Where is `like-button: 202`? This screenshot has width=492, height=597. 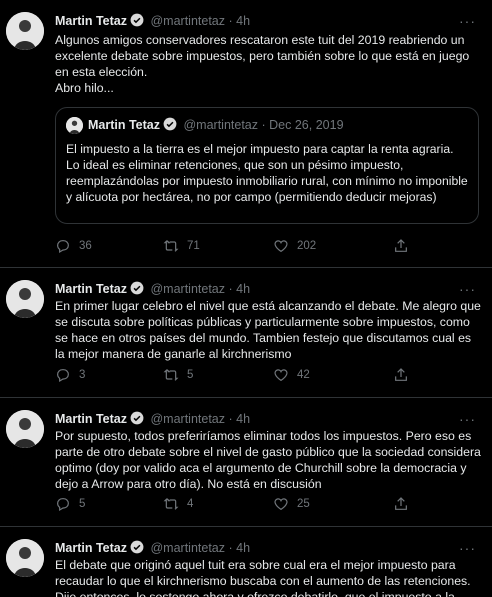 like-button: 202 is located at coordinates (294, 246).